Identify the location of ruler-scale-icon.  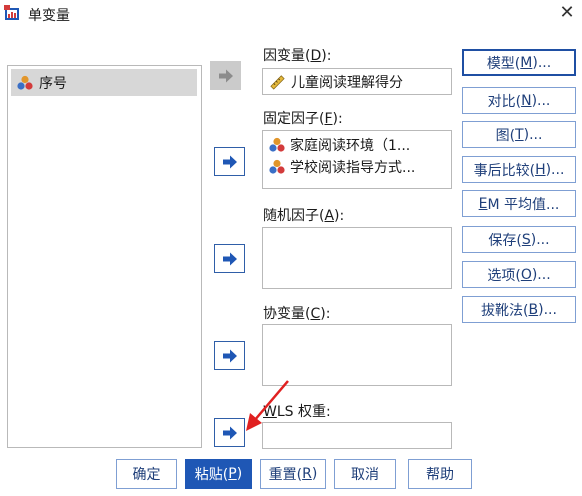
(277, 81).